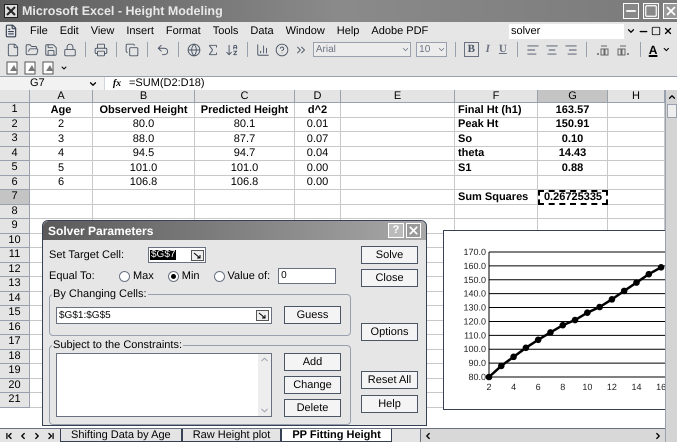 The height and width of the screenshot is (442, 677). What do you see at coordinates (305, 31) in the screenshot?
I see `menu-item: Window` at bounding box center [305, 31].